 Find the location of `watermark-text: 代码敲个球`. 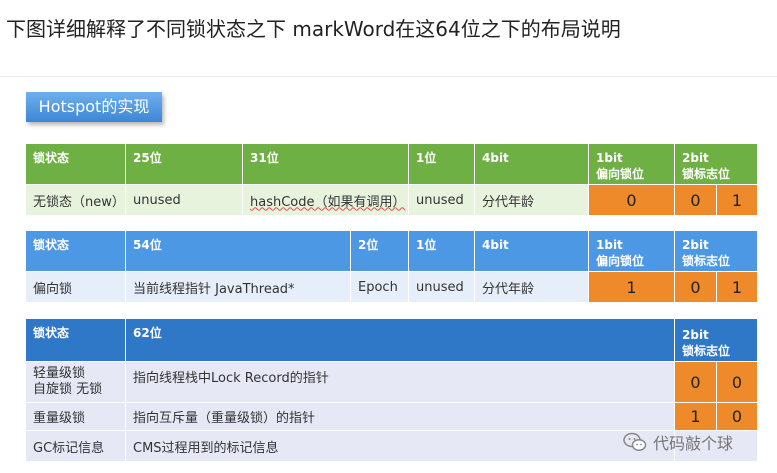

watermark-text: 代码敲个球 is located at coordinates (693, 443).